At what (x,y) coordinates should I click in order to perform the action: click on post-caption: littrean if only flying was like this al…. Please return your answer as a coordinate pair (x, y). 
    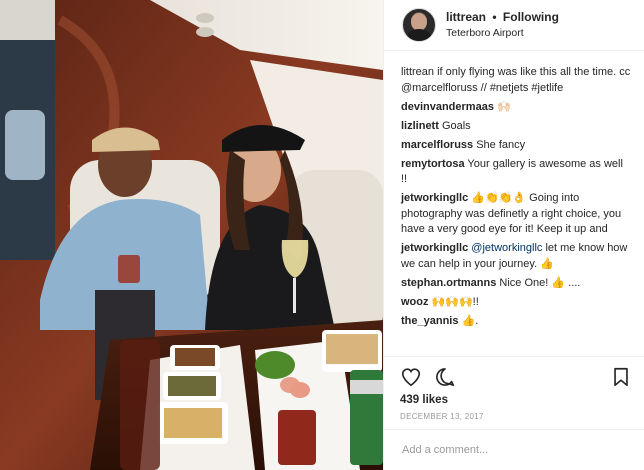
    Looking at the image, I should click on (516, 80).